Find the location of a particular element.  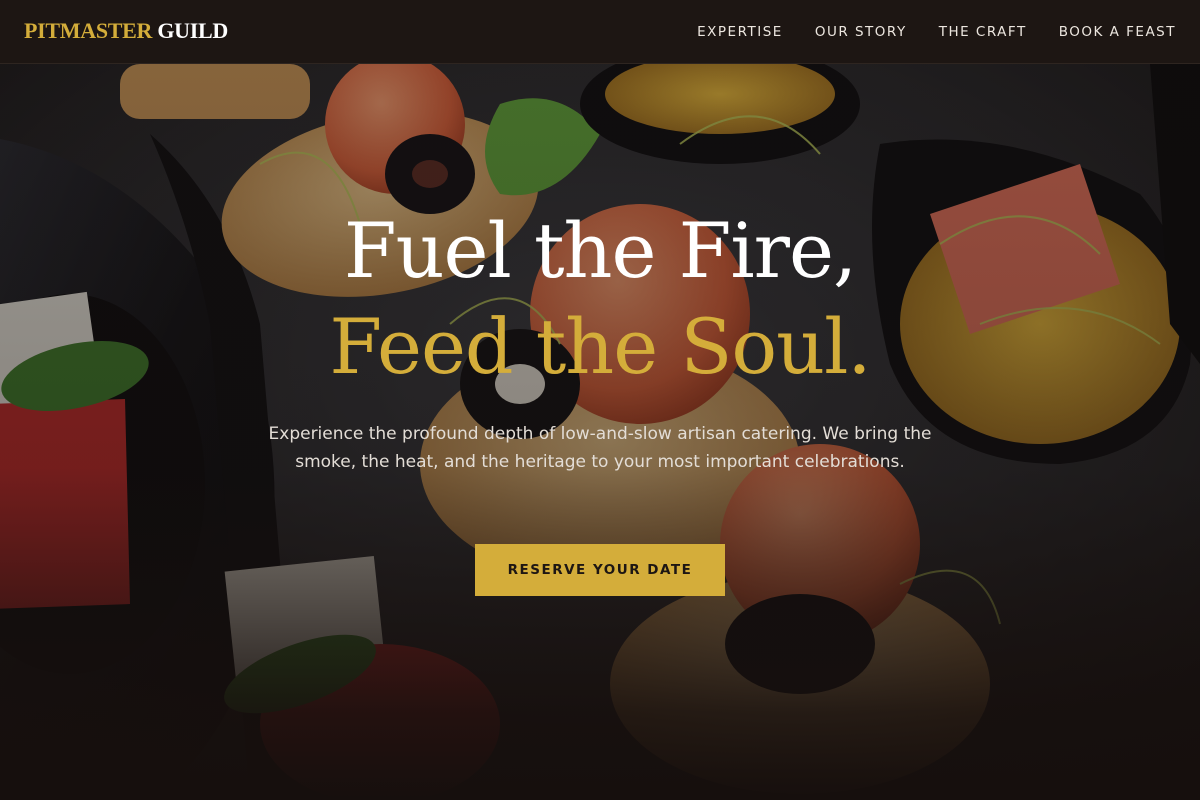

logo: PITMASTER GUILD is located at coordinates (126, 31).